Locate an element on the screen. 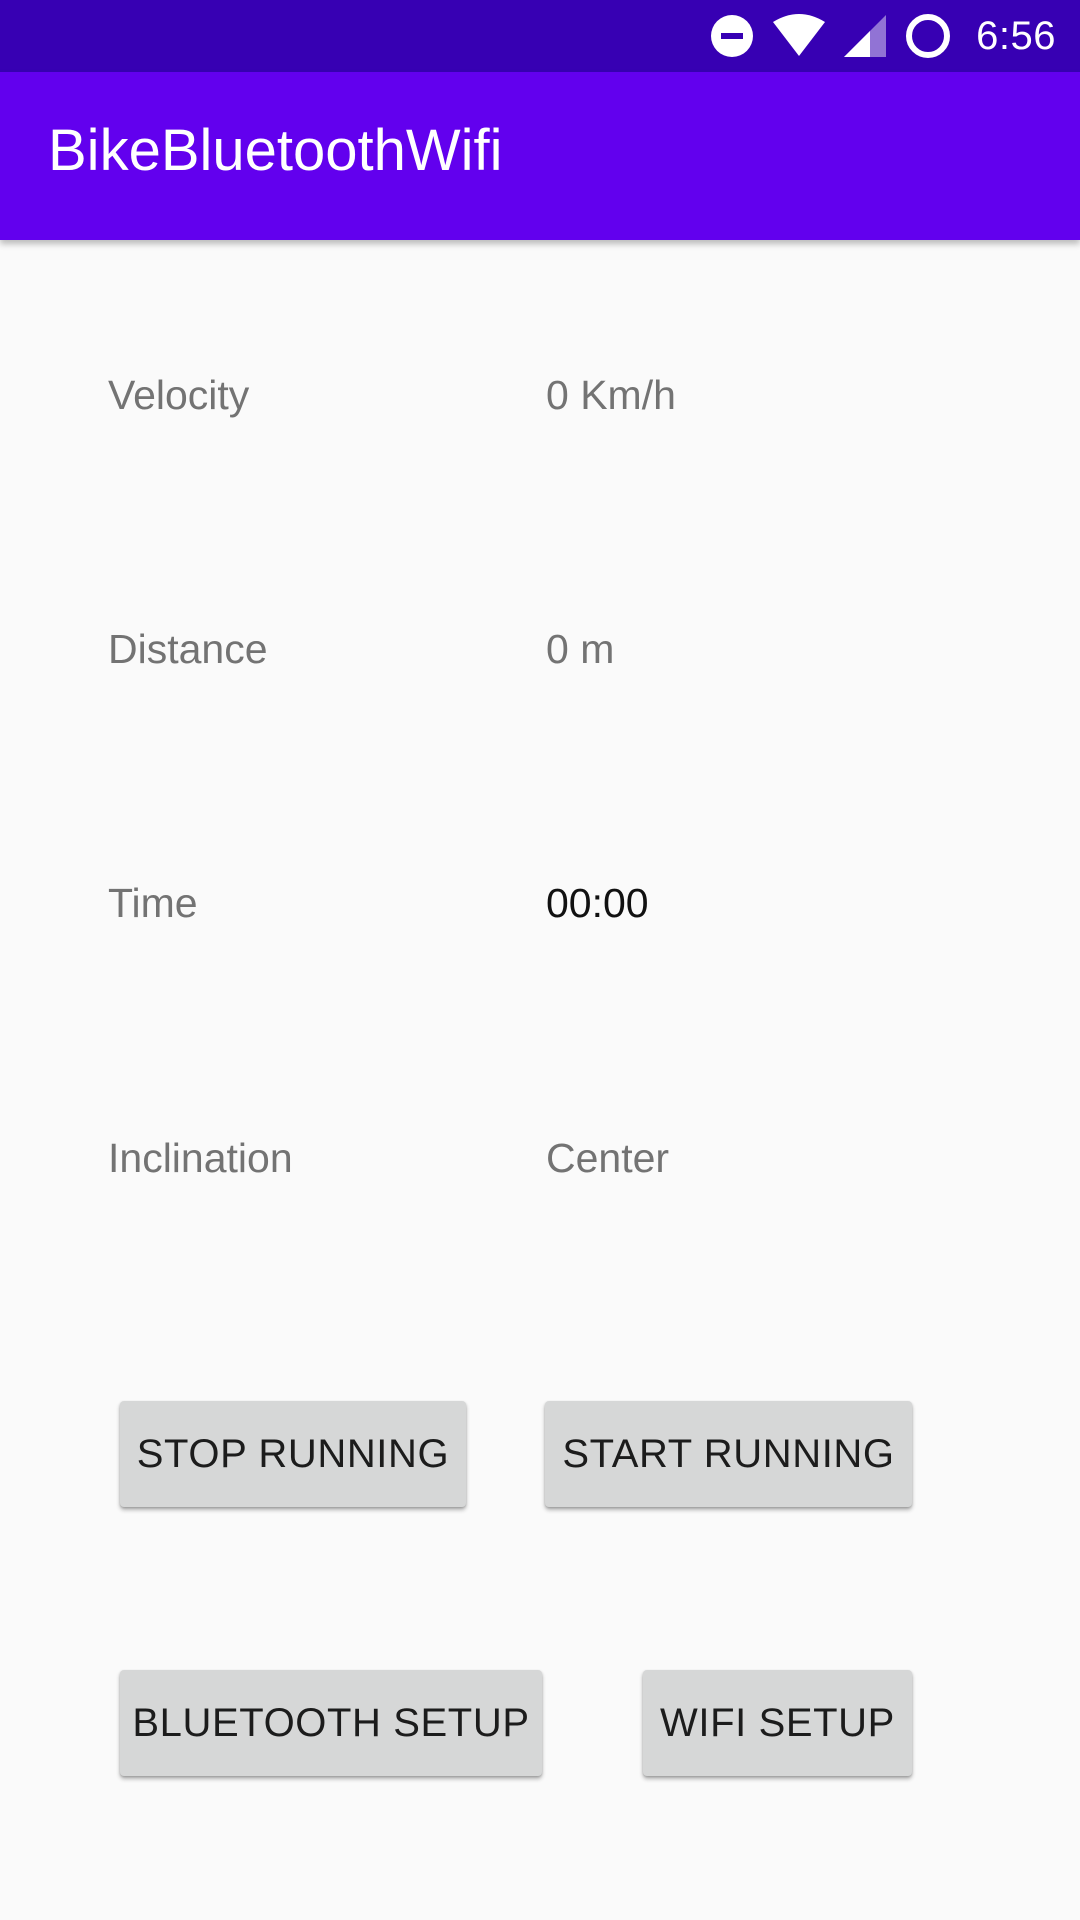 The height and width of the screenshot is (1920, 1080). time-row: Time 00:00 is located at coordinates (540, 903).